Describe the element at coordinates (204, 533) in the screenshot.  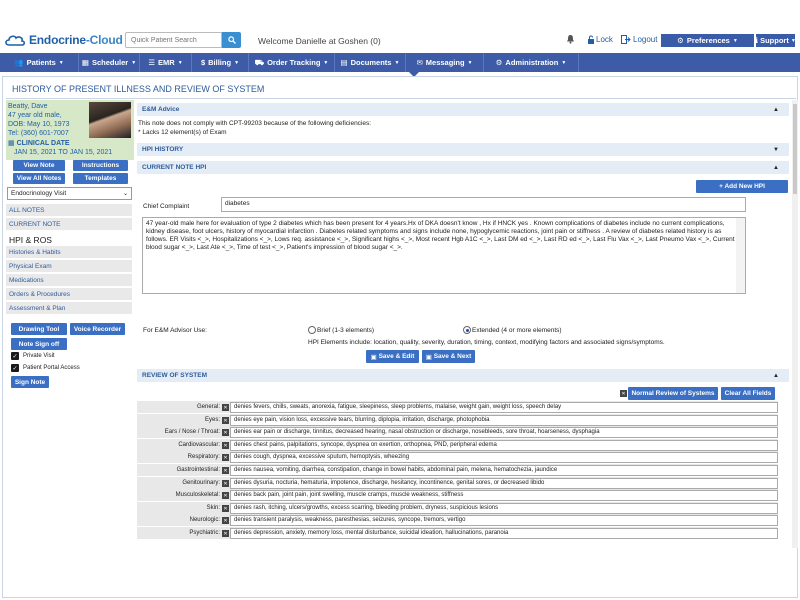
I see `ros-label: Psychiatric:` at that location.